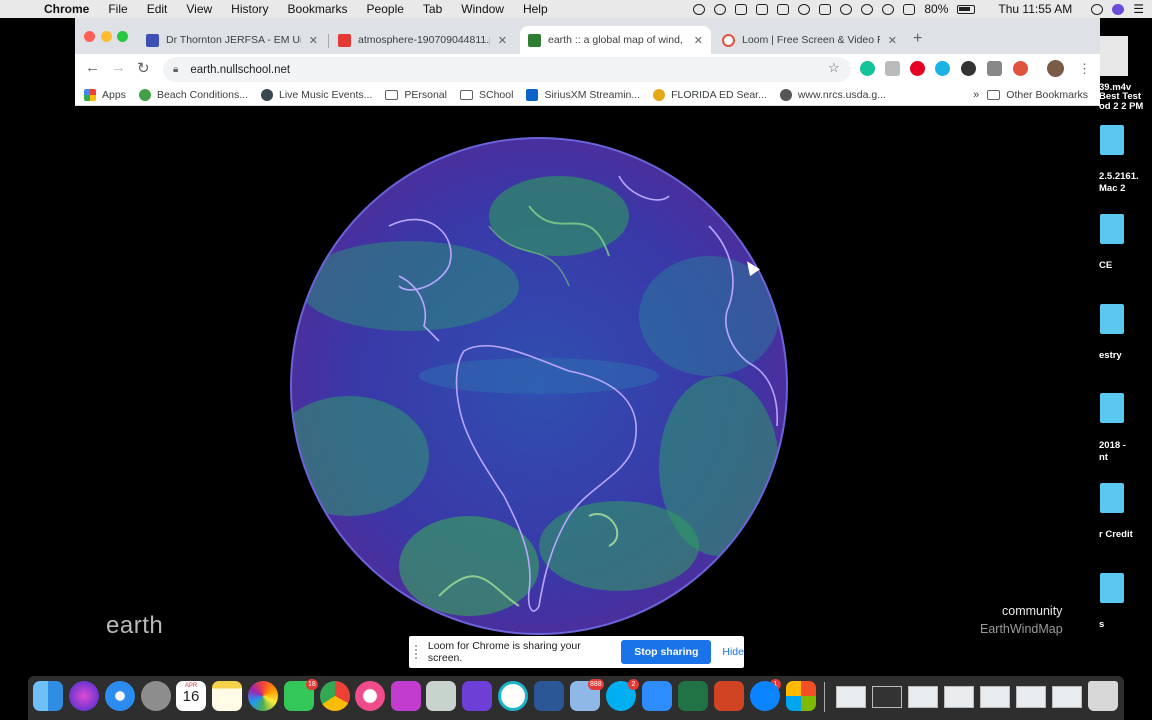 This screenshot has width=1152, height=720. Describe the element at coordinates (741, 9) in the screenshot. I see `cloud-sync-icon` at that location.